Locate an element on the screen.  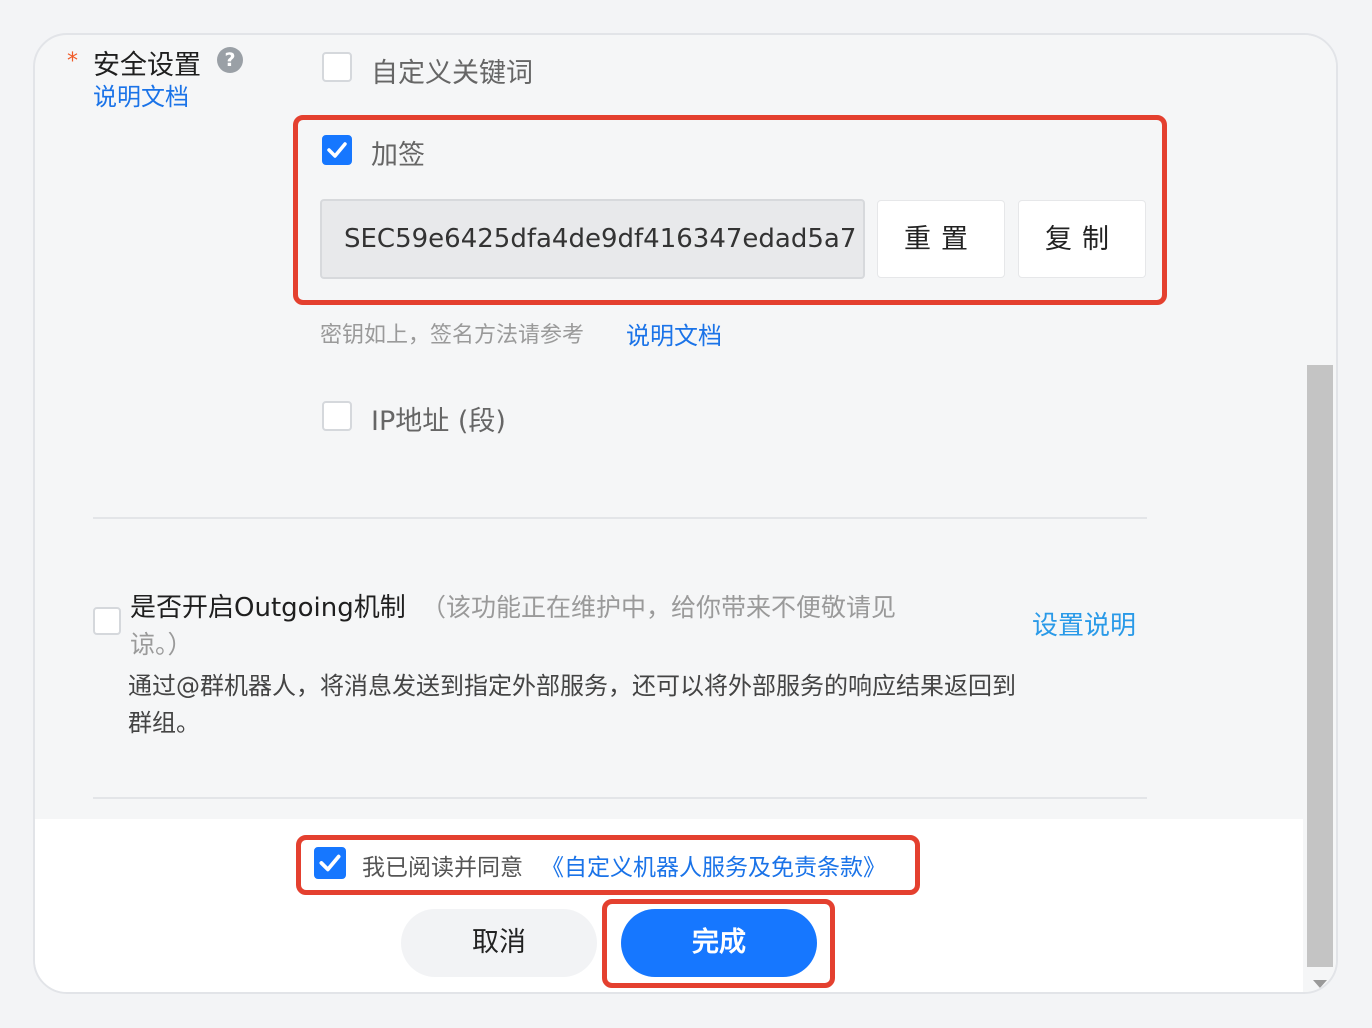
sign-checkbox is located at coordinates (337, 150).